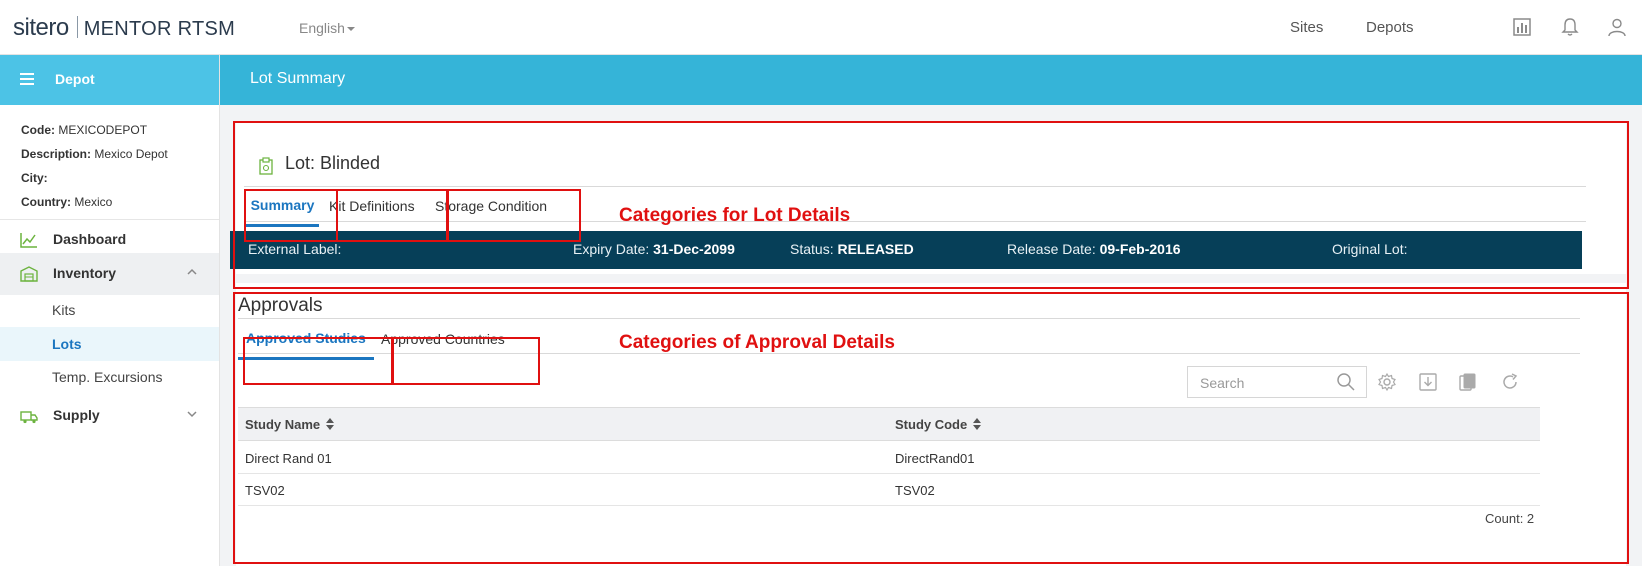 This screenshot has width=1642, height=566. I want to click on search-input: Search, so click(1277, 382).